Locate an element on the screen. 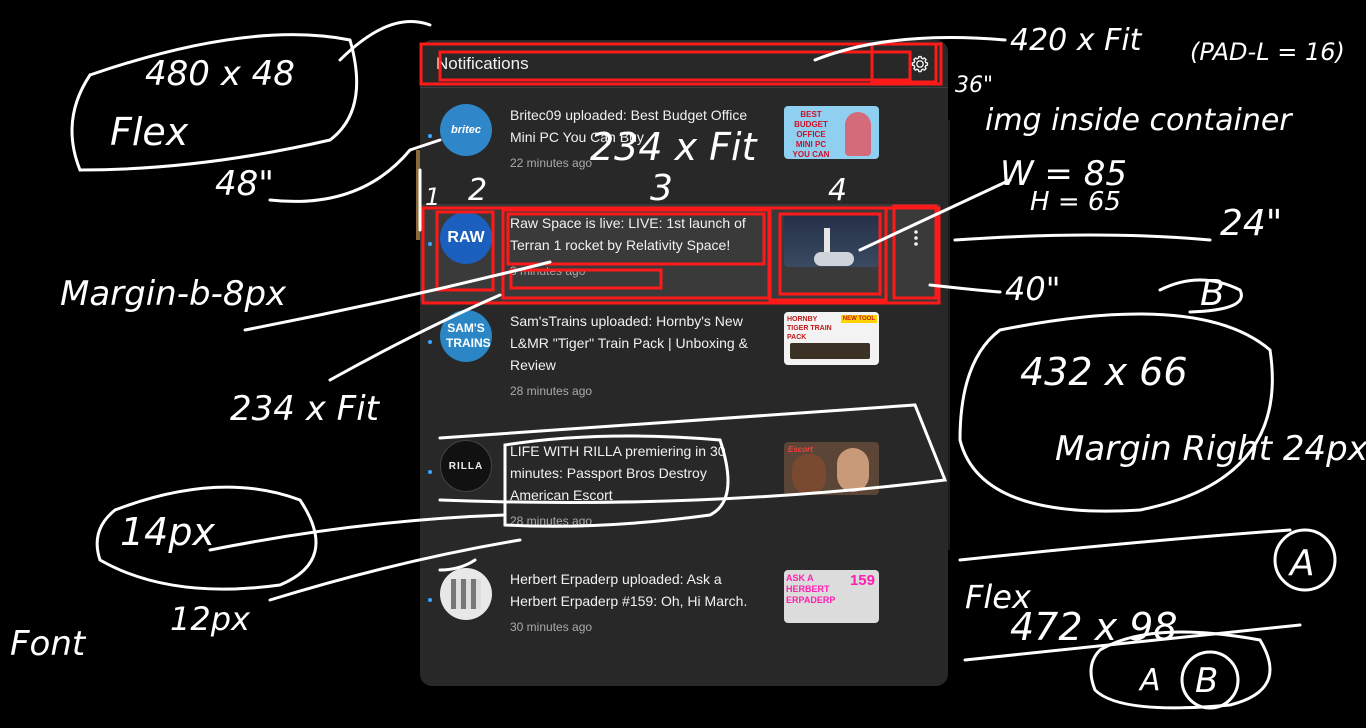 The image size is (1366, 728). circle-b-bottom is located at coordinates (1210, 680).